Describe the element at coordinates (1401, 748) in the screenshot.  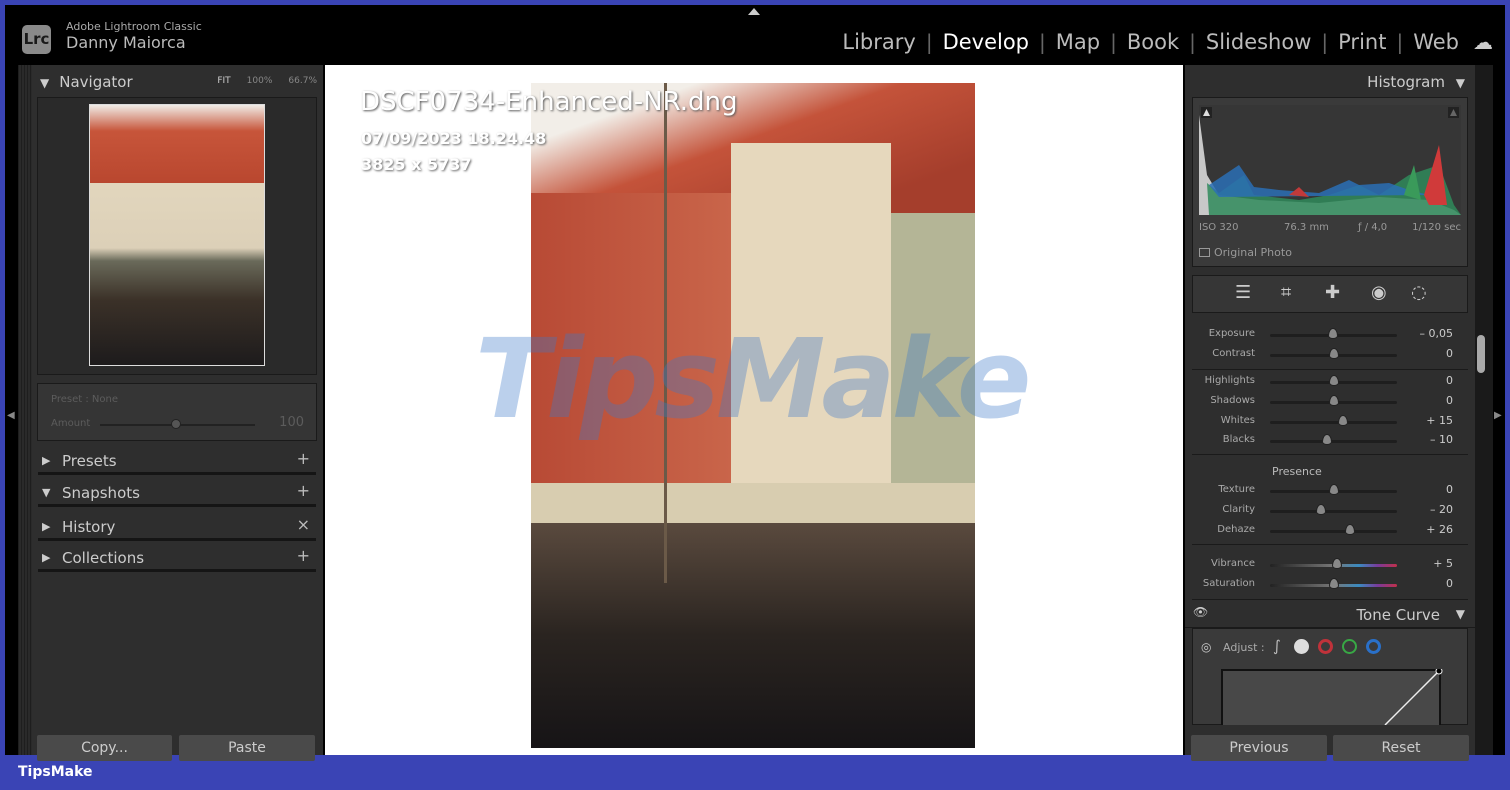
I see `reset-button: Reset` at that location.